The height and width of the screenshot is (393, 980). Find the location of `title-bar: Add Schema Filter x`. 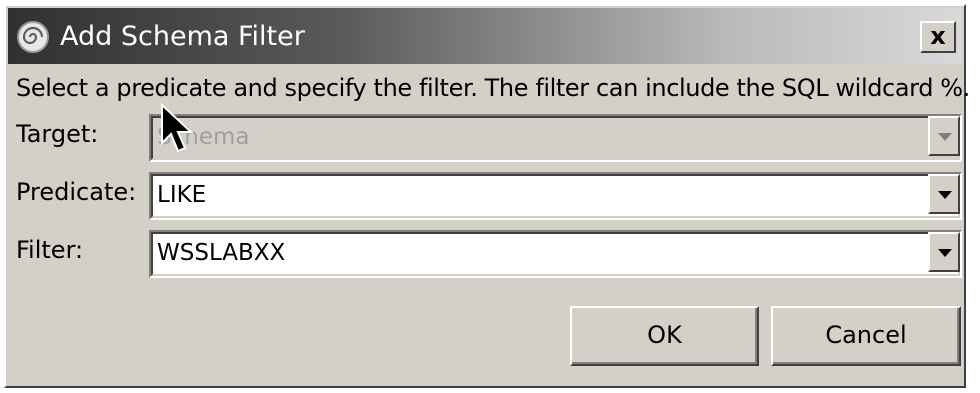

title-bar: Add Schema Filter x is located at coordinates (485, 36).